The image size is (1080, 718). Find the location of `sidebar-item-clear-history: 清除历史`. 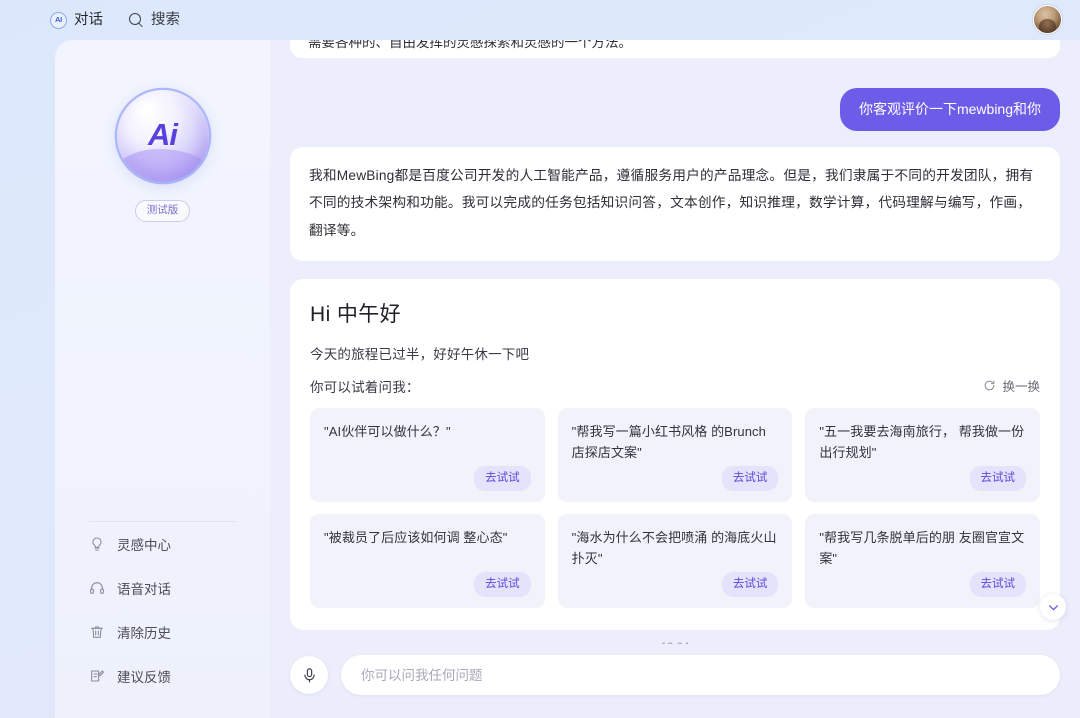

sidebar-item-clear-history: 清除历史 is located at coordinates (162, 632).